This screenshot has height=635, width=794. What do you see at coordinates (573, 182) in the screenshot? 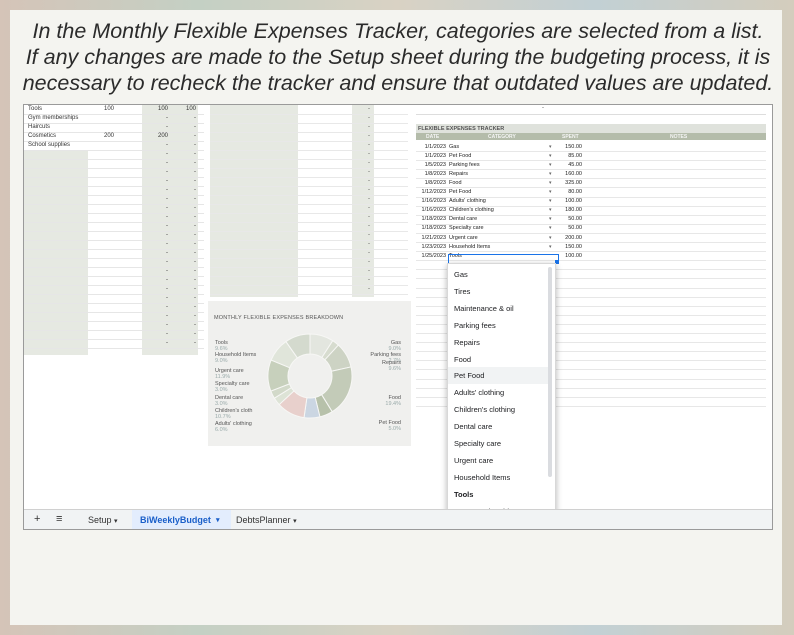
I see `row-spent: 325.00` at bounding box center [573, 182].